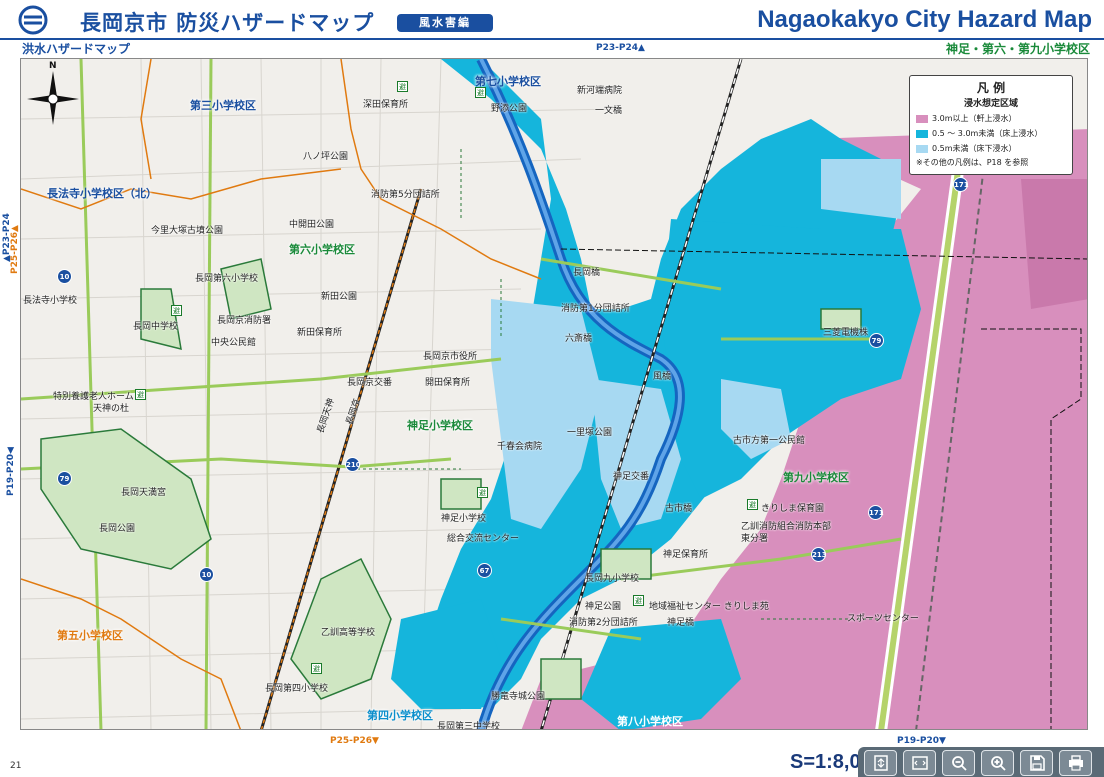 Image resolution: width=1104 pixels, height=777 pixels. Describe the element at coordinates (445, 23) in the screenshot. I see `edition-badge: 風水害編` at that location.